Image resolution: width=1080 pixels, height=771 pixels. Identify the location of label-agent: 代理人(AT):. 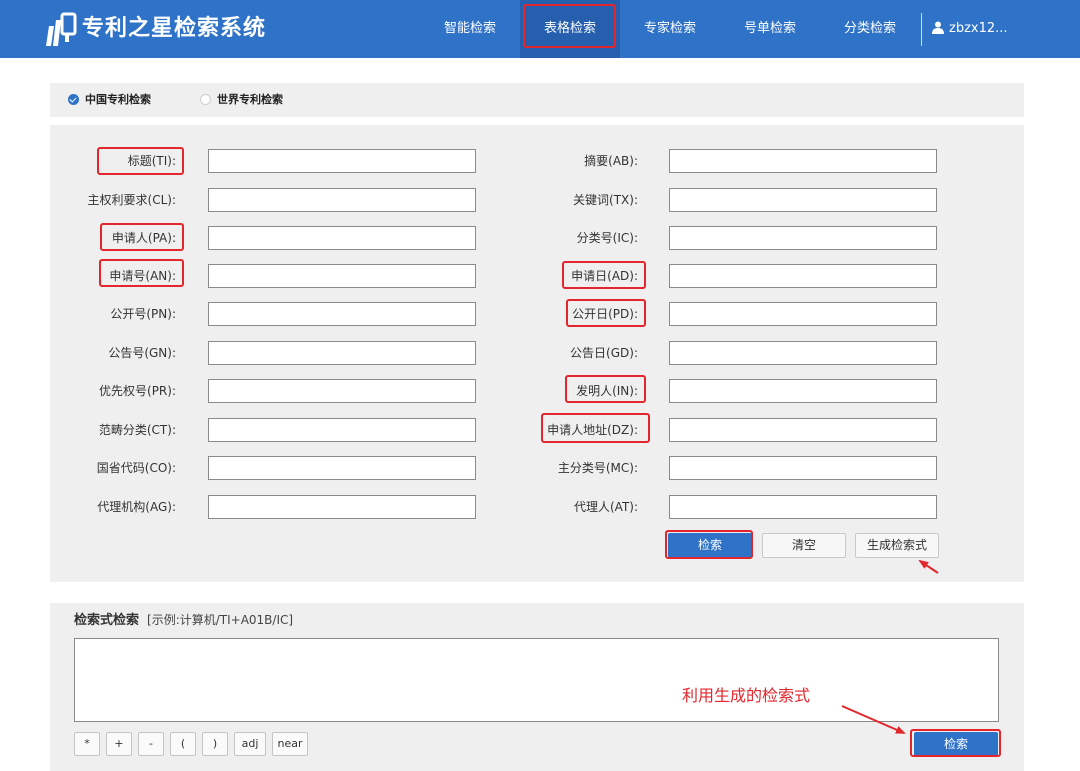
(605, 507).